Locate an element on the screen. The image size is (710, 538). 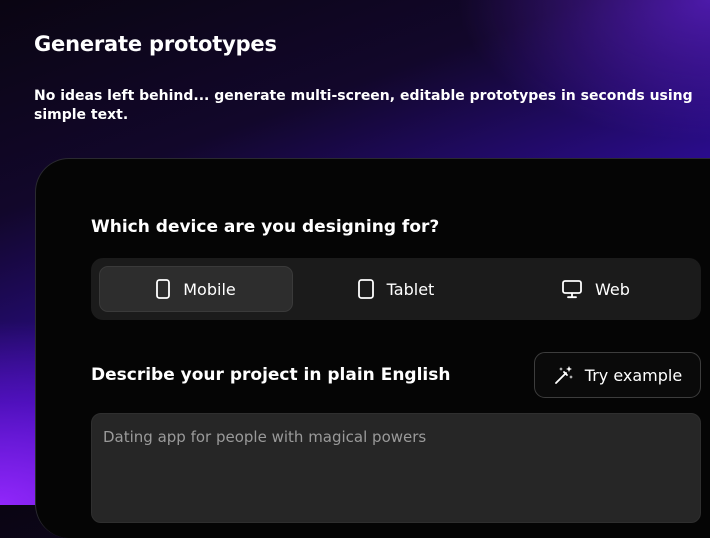
try-example-button: Try example is located at coordinates (617, 375).